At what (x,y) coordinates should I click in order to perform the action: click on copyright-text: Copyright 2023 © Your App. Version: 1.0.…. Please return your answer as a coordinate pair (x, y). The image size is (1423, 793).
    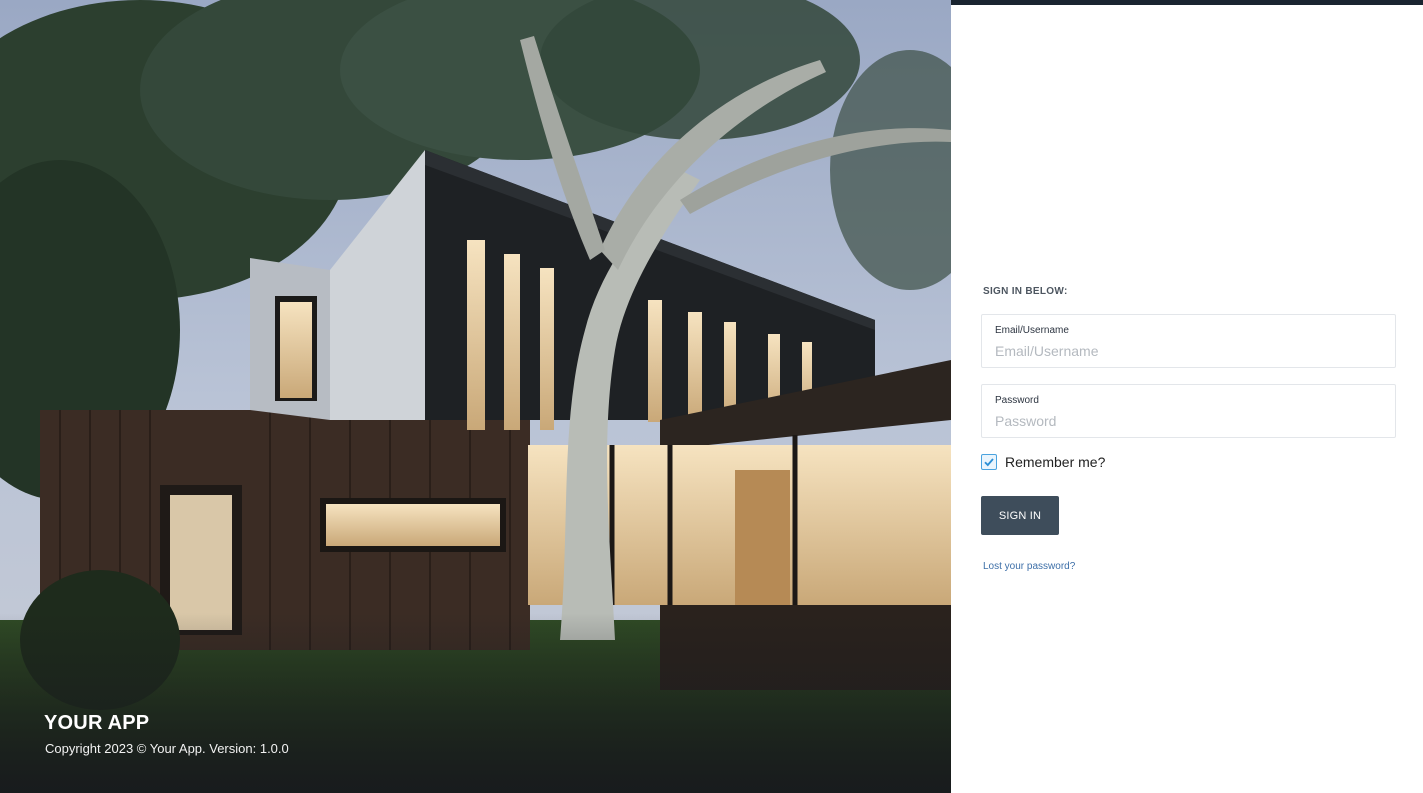
    Looking at the image, I should click on (167, 748).